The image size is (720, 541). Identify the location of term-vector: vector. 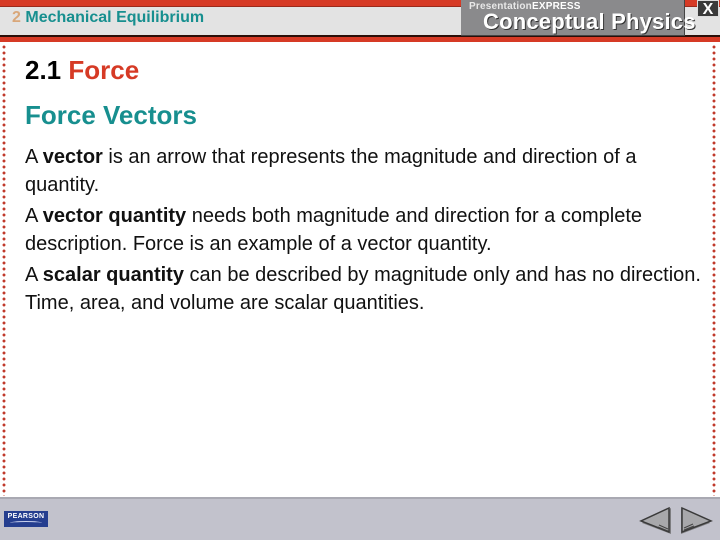
(72, 157).